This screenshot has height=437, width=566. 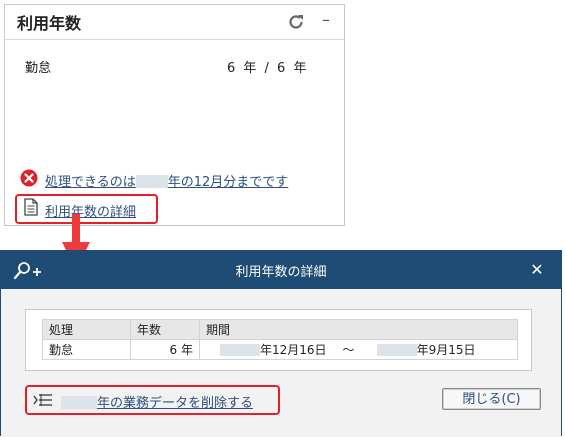 What do you see at coordinates (90, 182) in the screenshot?
I see `warning-prefix: 処理できるのは` at bounding box center [90, 182].